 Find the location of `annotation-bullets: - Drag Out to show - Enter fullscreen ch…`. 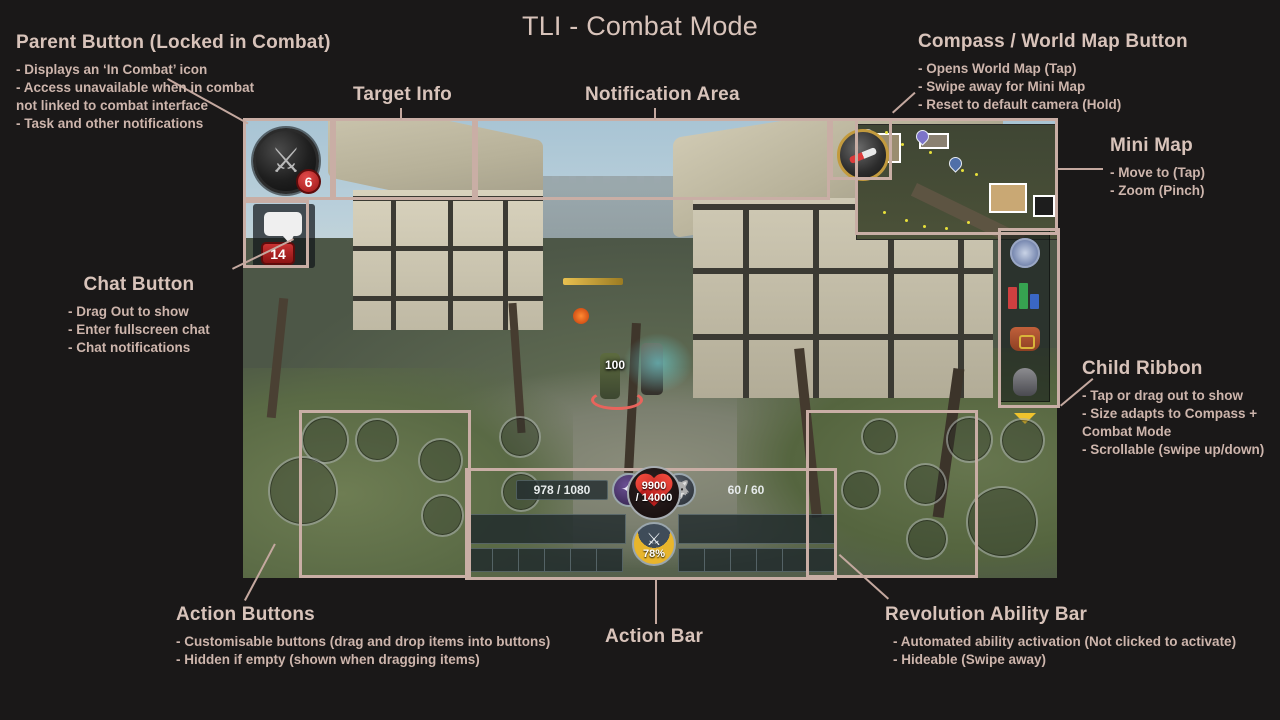

annotation-bullets: - Drag Out to show - Enter fullscreen ch… is located at coordinates (139, 330).